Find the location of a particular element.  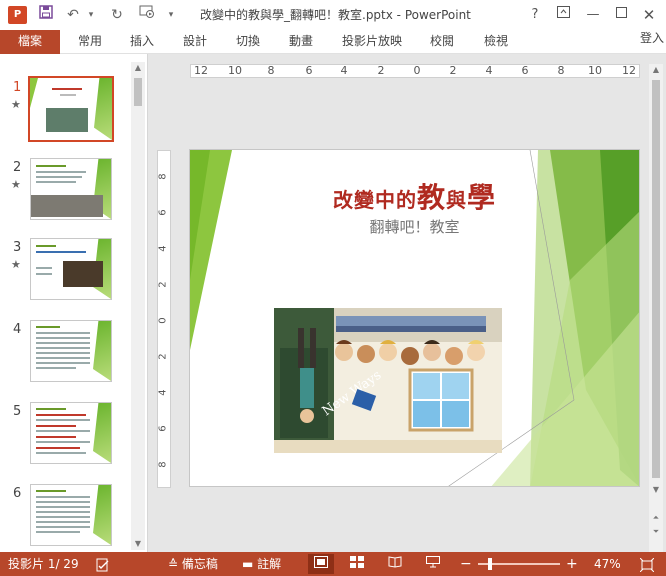

help-button: ? is located at coordinates (535, 15).